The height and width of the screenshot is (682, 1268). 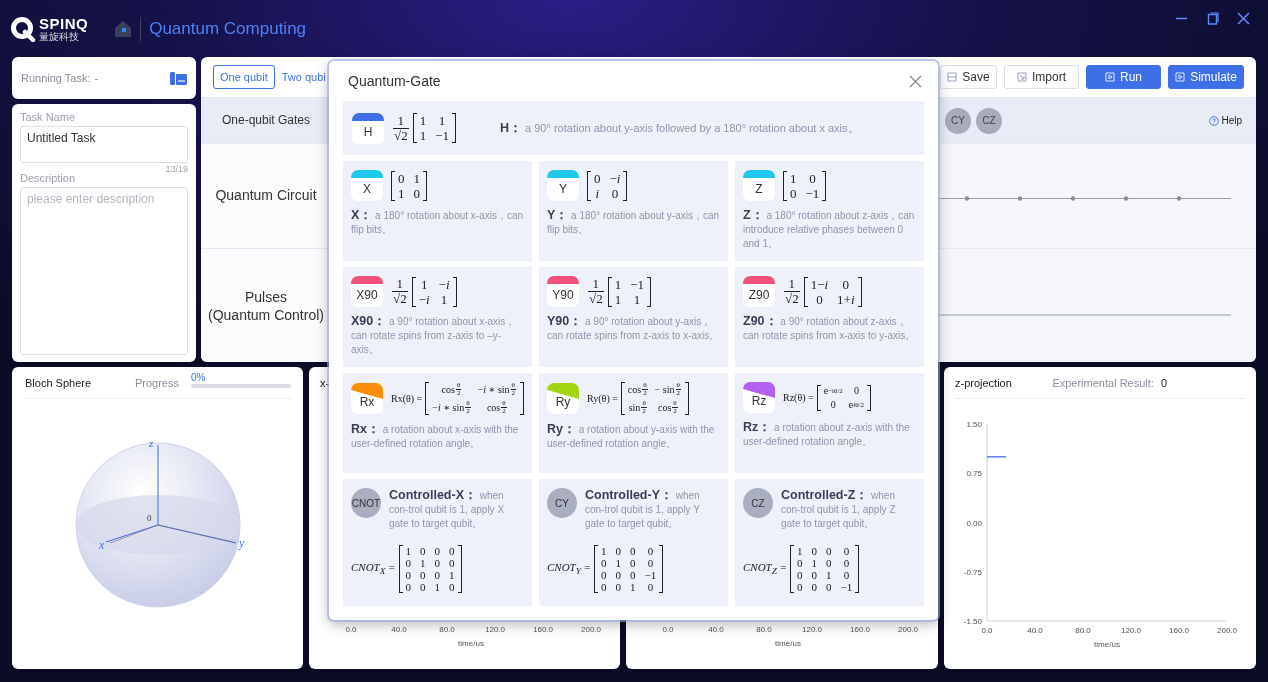 What do you see at coordinates (303, 77) in the screenshot?
I see `tab: Two qubi` at bounding box center [303, 77].